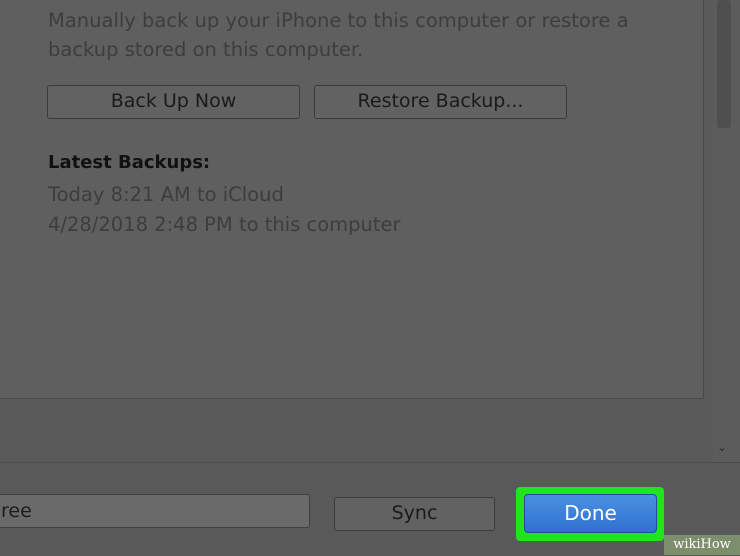 This screenshot has width=740, height=556. What do you see at coordinates (414, 514) in the screenshot?
I see `sync-button: Sync` at bounding box center [414, 514].